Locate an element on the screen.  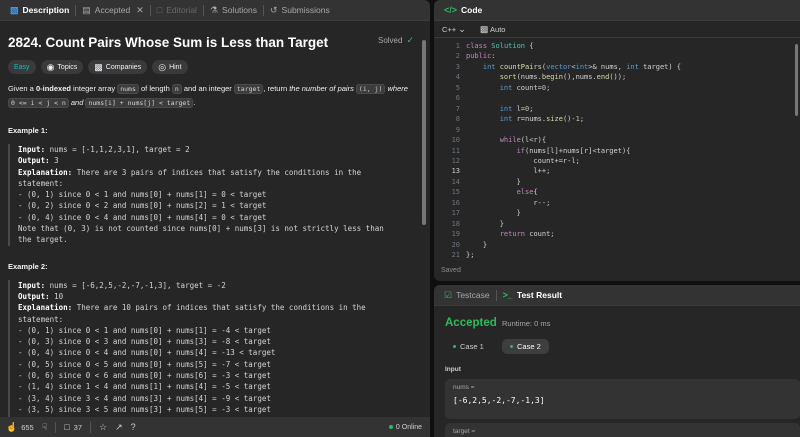
inline-code: nums is located at coordinates (128, 89).